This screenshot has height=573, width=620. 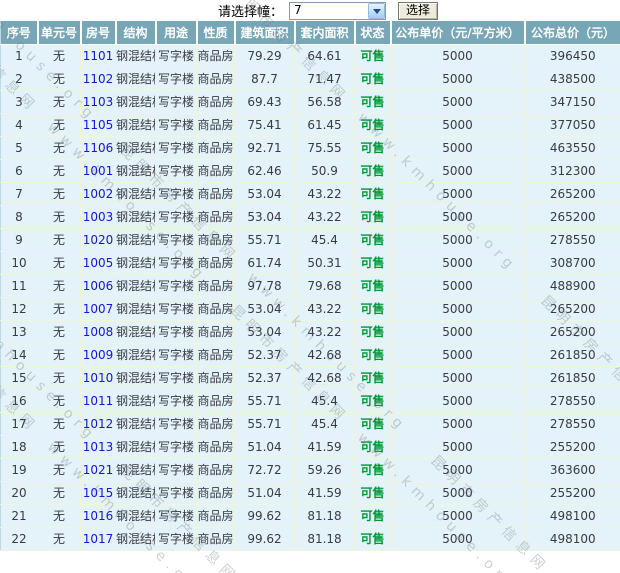 What do you see at coordinates (98, 56) in the screenshot?
I see `room-link: 1101` at bounding box center [98, 56].